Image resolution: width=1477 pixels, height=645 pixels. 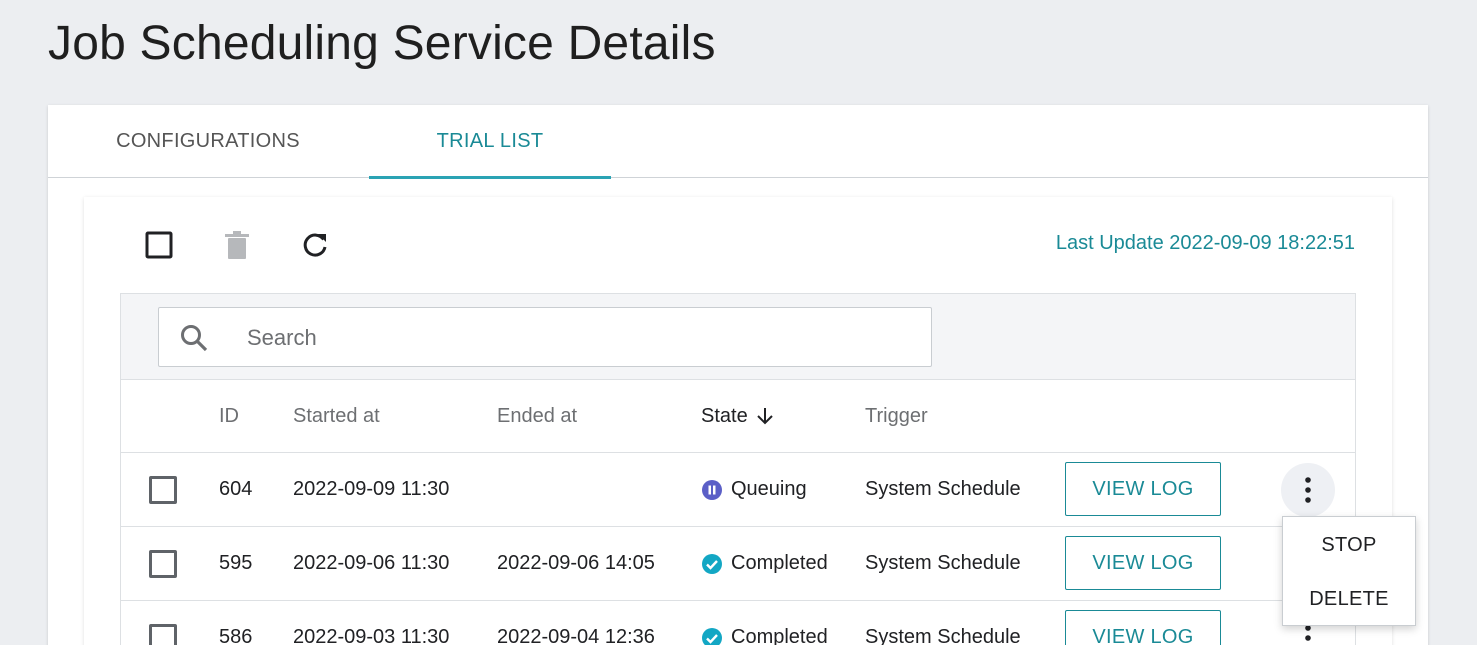 I want to click on row-ended-at: 2022-09-04 12:36, so click(x=576, y=635).